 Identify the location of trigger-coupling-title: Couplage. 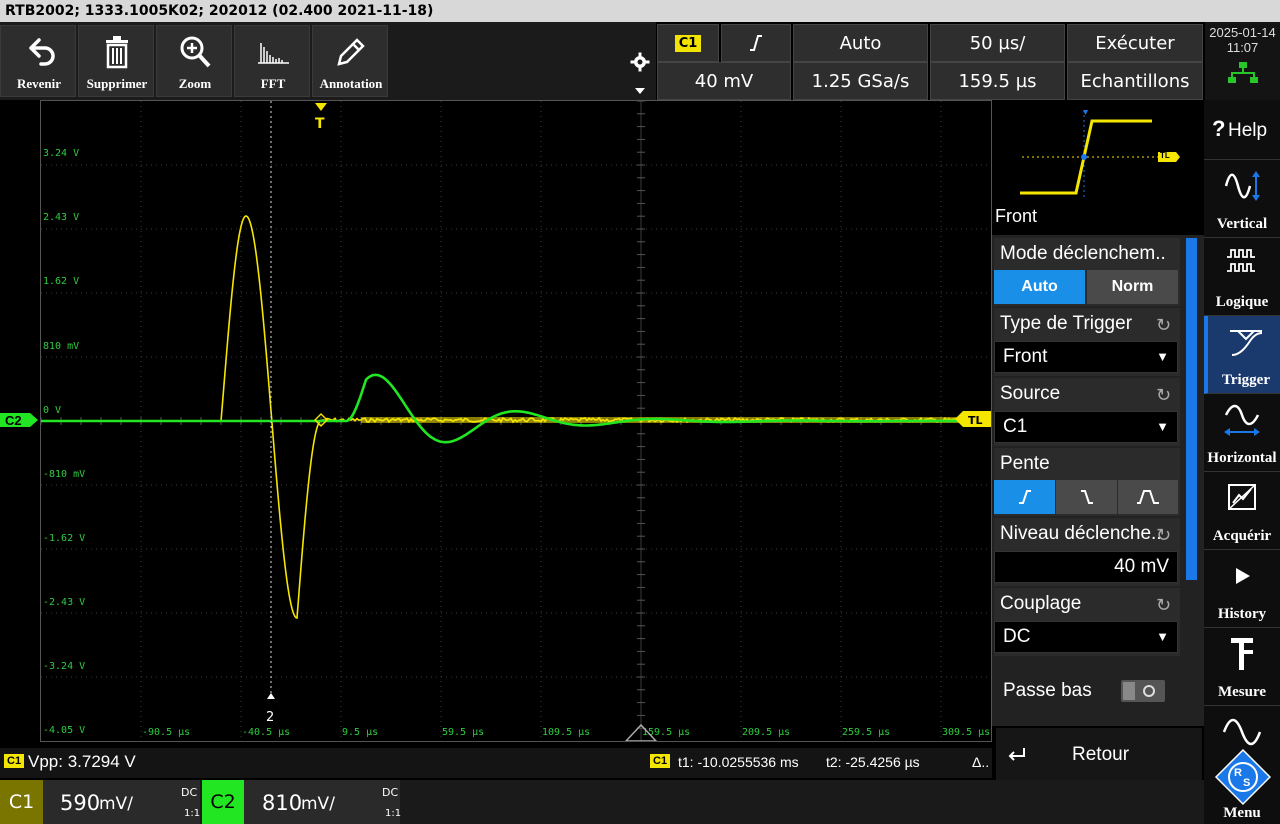
(1041, 603).